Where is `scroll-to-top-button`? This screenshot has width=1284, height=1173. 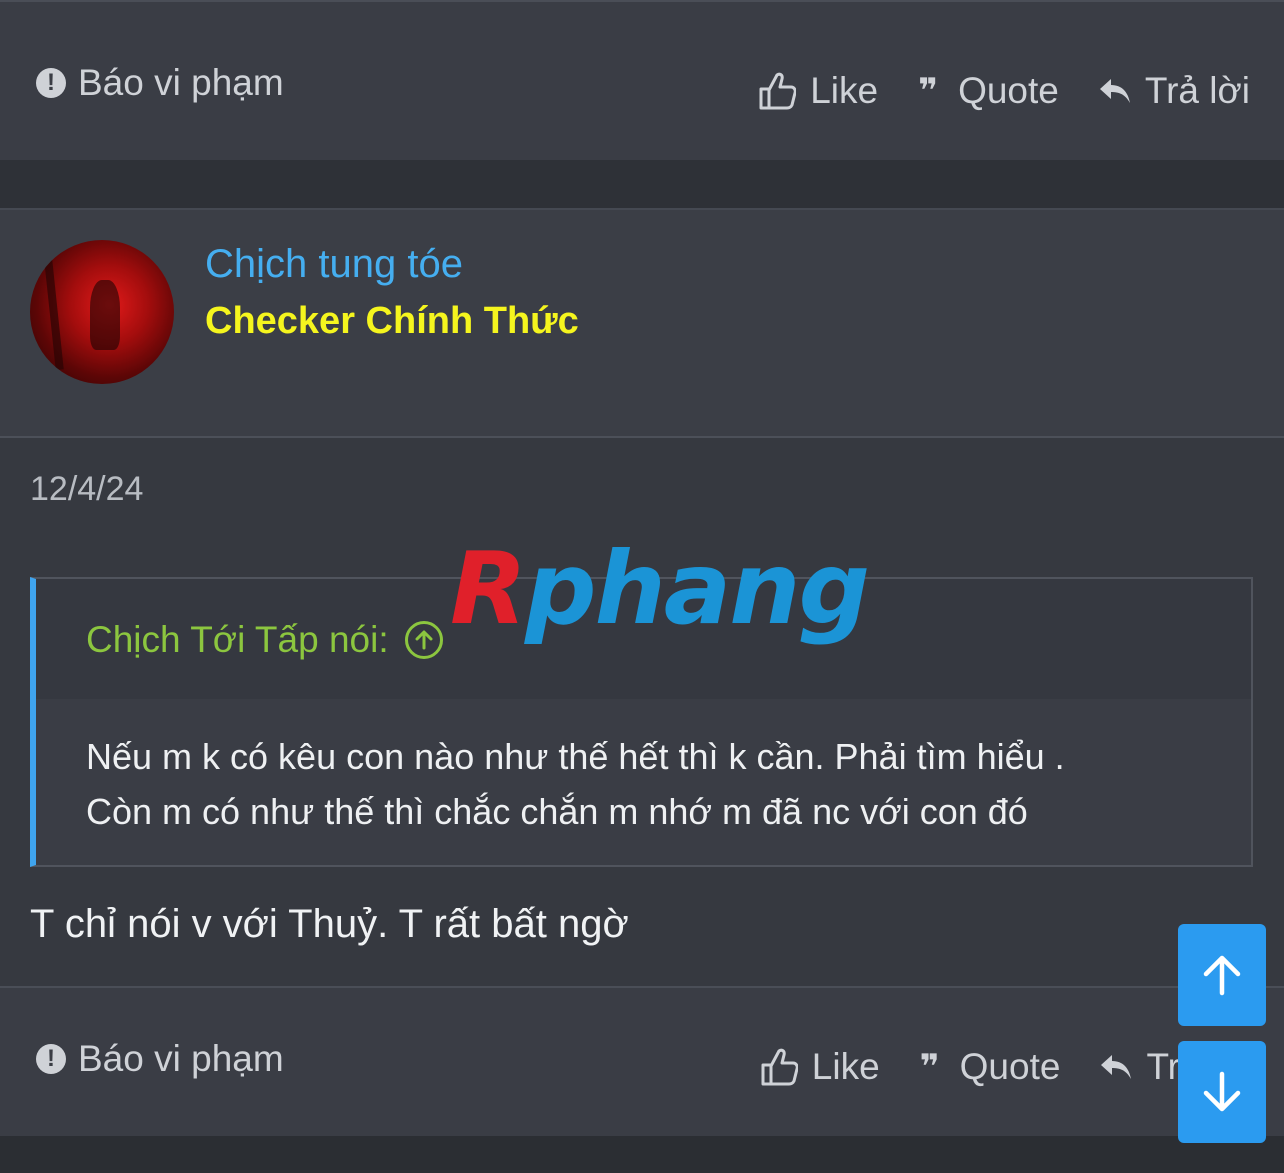
scroll-to-top-button is located at coordinates (1222, 975).